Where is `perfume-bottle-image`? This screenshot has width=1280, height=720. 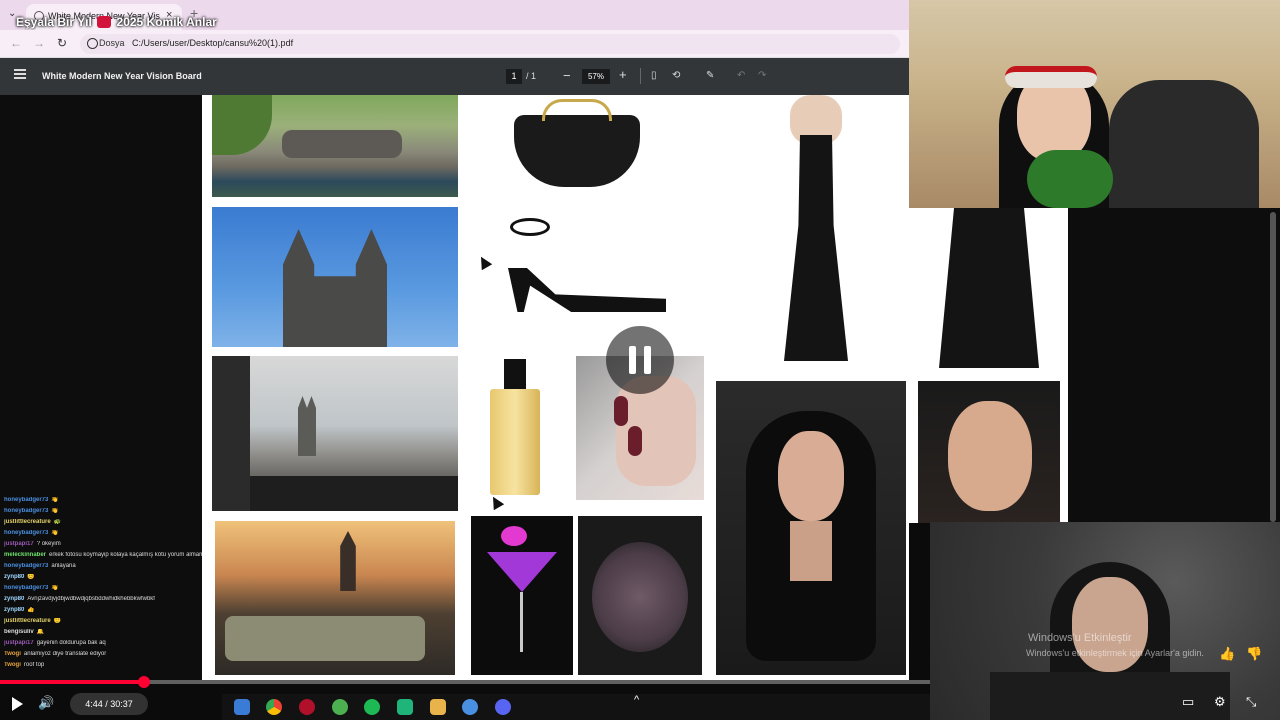
perfume-bottle-image is located at coordinates (514, 427).